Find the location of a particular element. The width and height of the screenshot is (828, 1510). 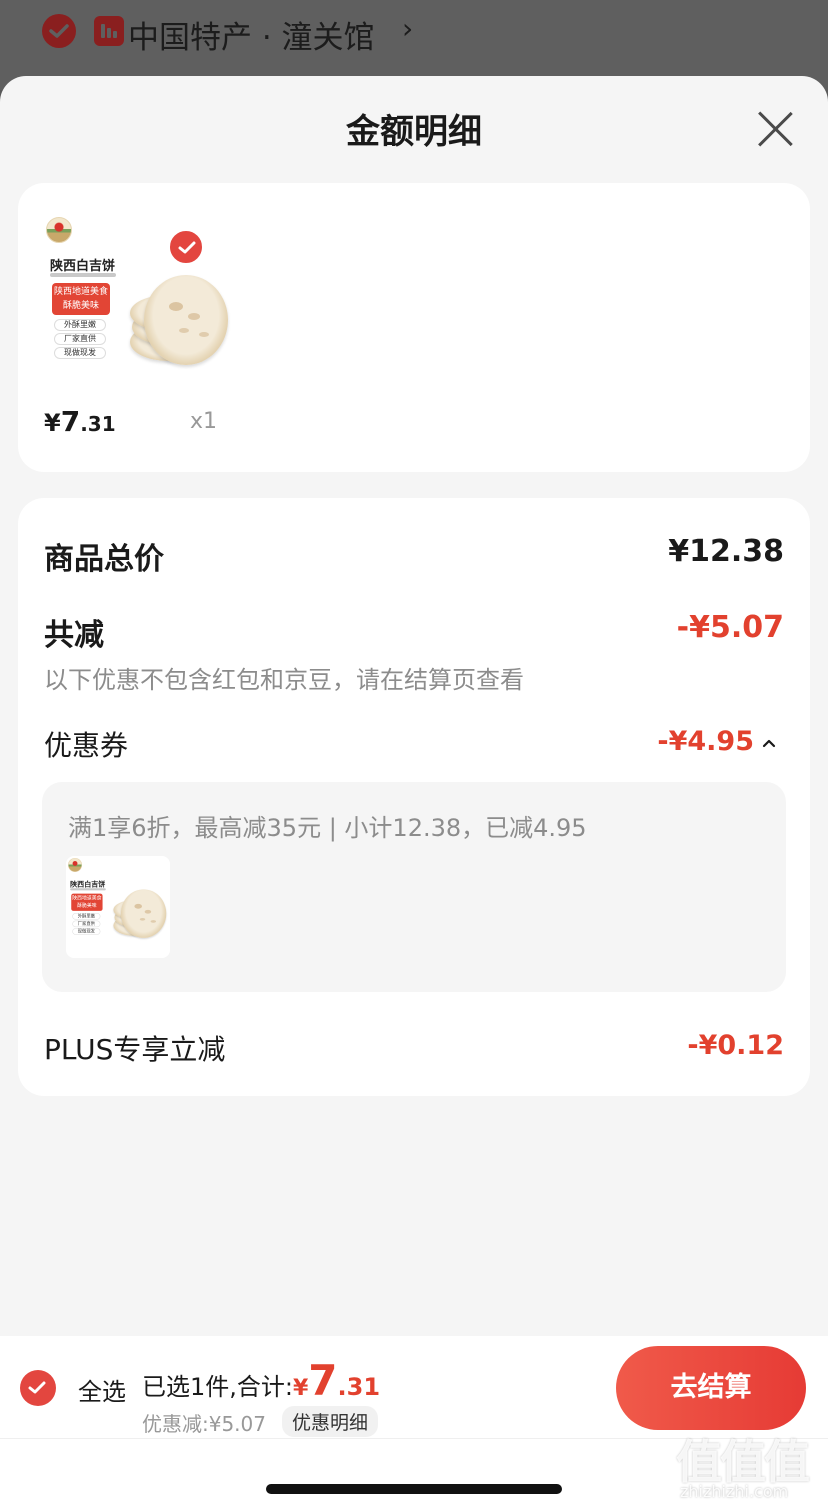

close-icon is located at coordinates (775, 129).